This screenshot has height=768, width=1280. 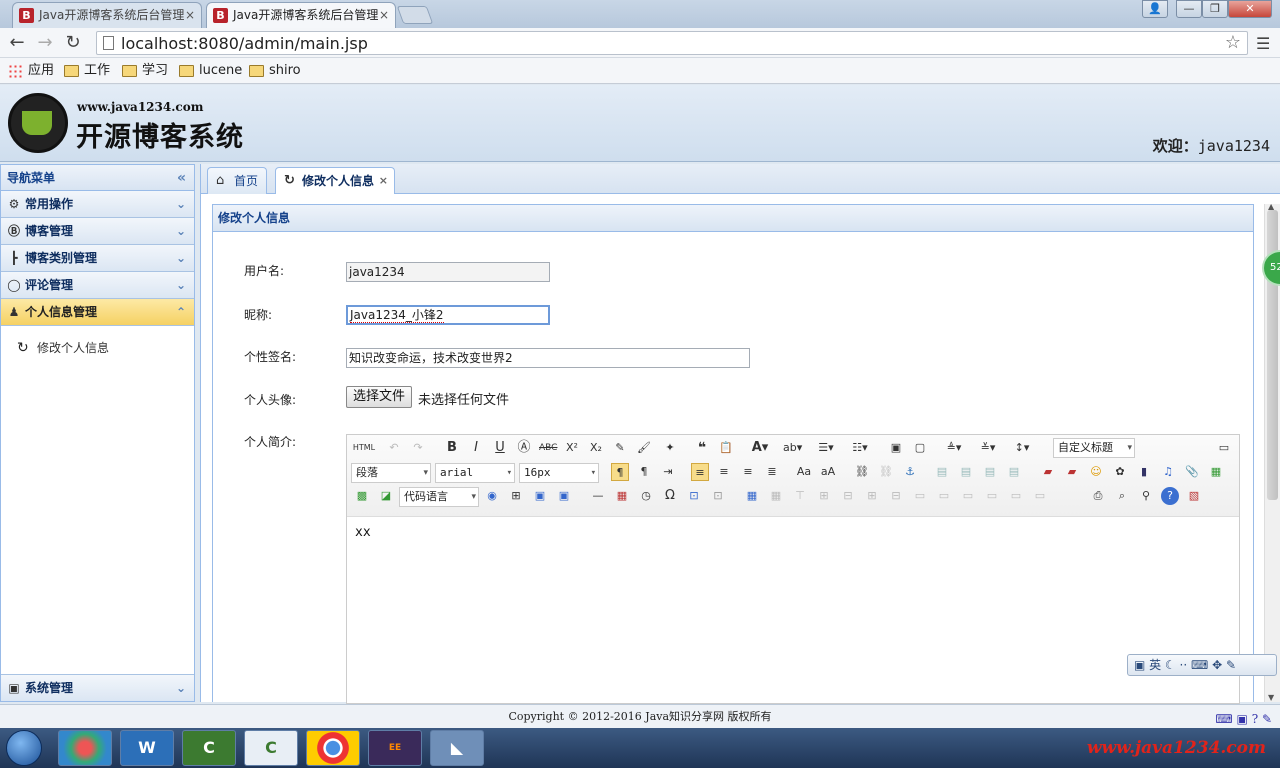 What do you see at coordinates (548, 448) in the screenshot?
I see `strikethrough-icon: ABC` at bounding box center [548, 448].